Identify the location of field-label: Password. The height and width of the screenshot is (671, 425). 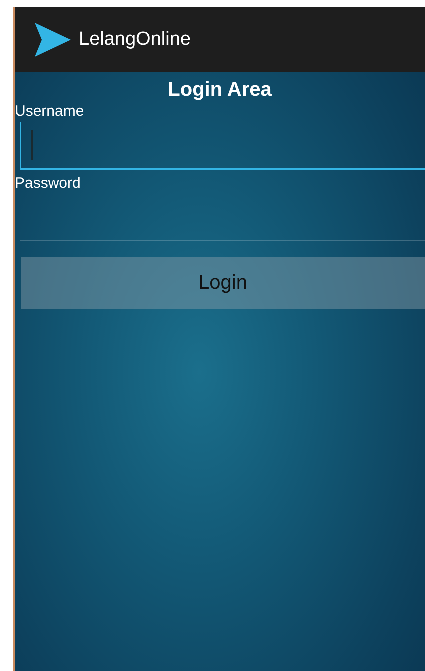
(48, 184).